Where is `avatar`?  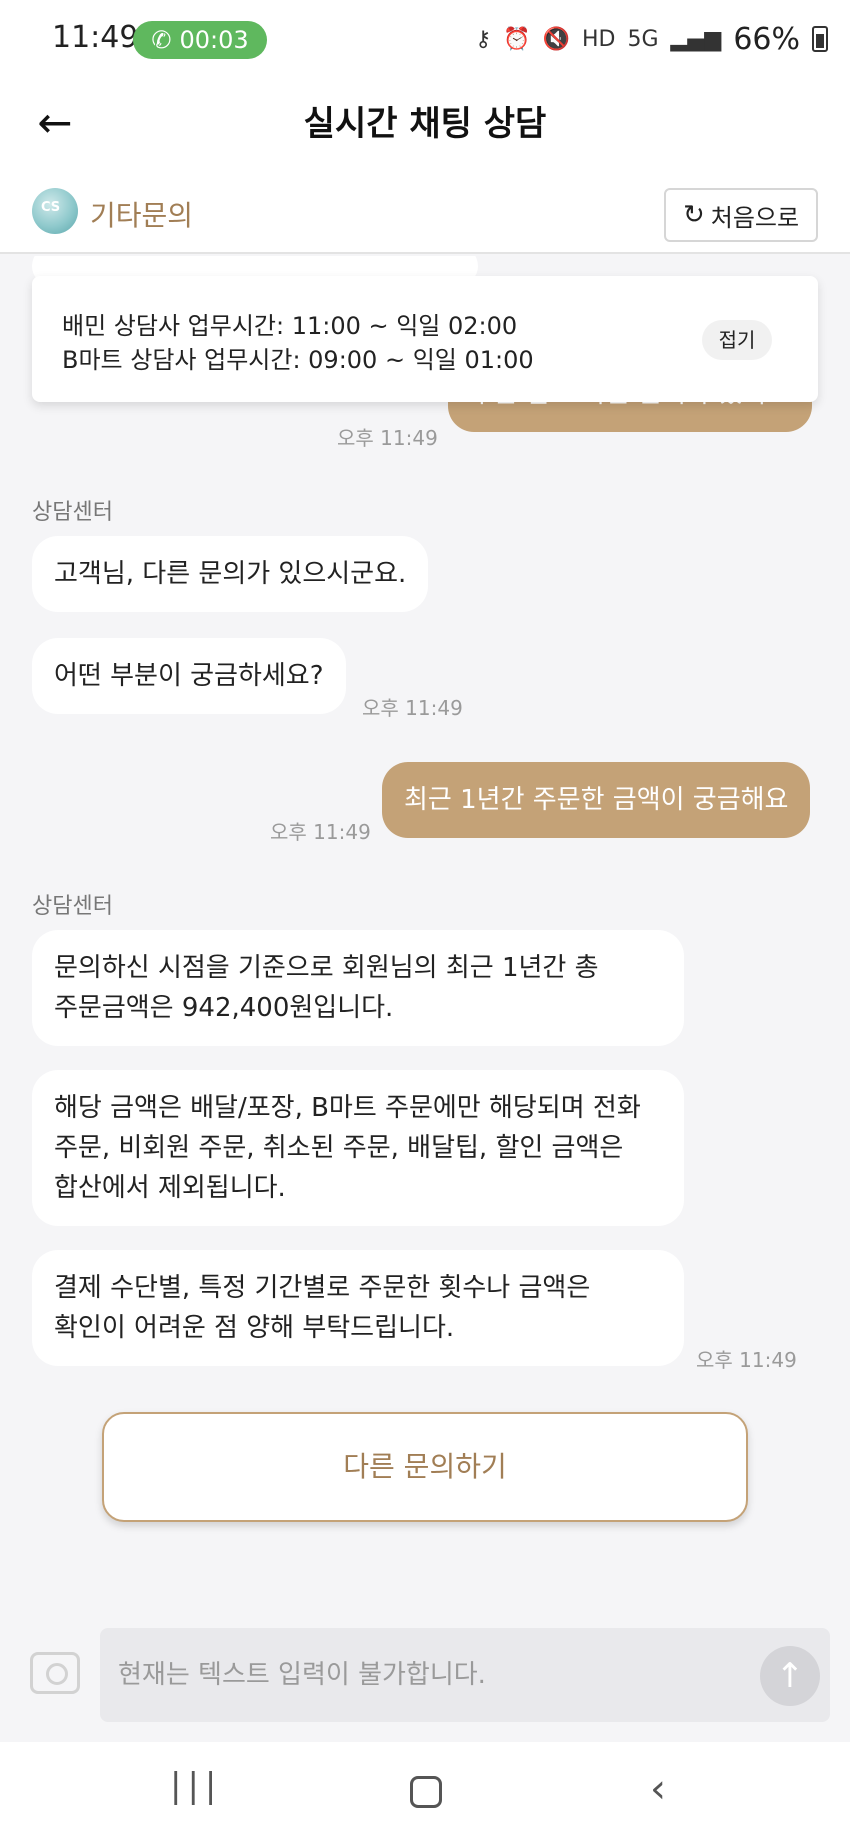
avatar is located at coordinates (55, 211).